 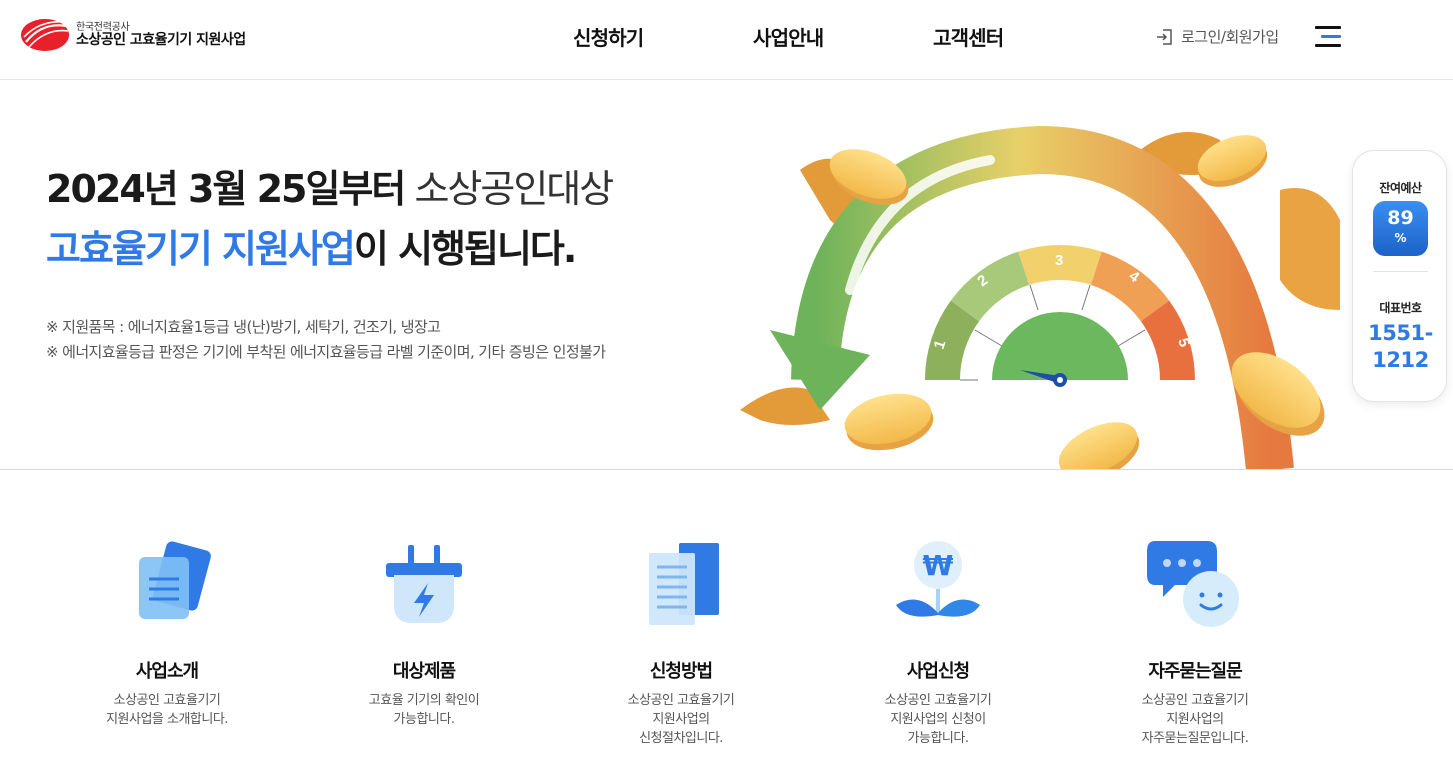 I want to click on quick-menu-desc: 소상공인 고효율기기 지원사업을 소개합니다., so click(x=167, y=710).